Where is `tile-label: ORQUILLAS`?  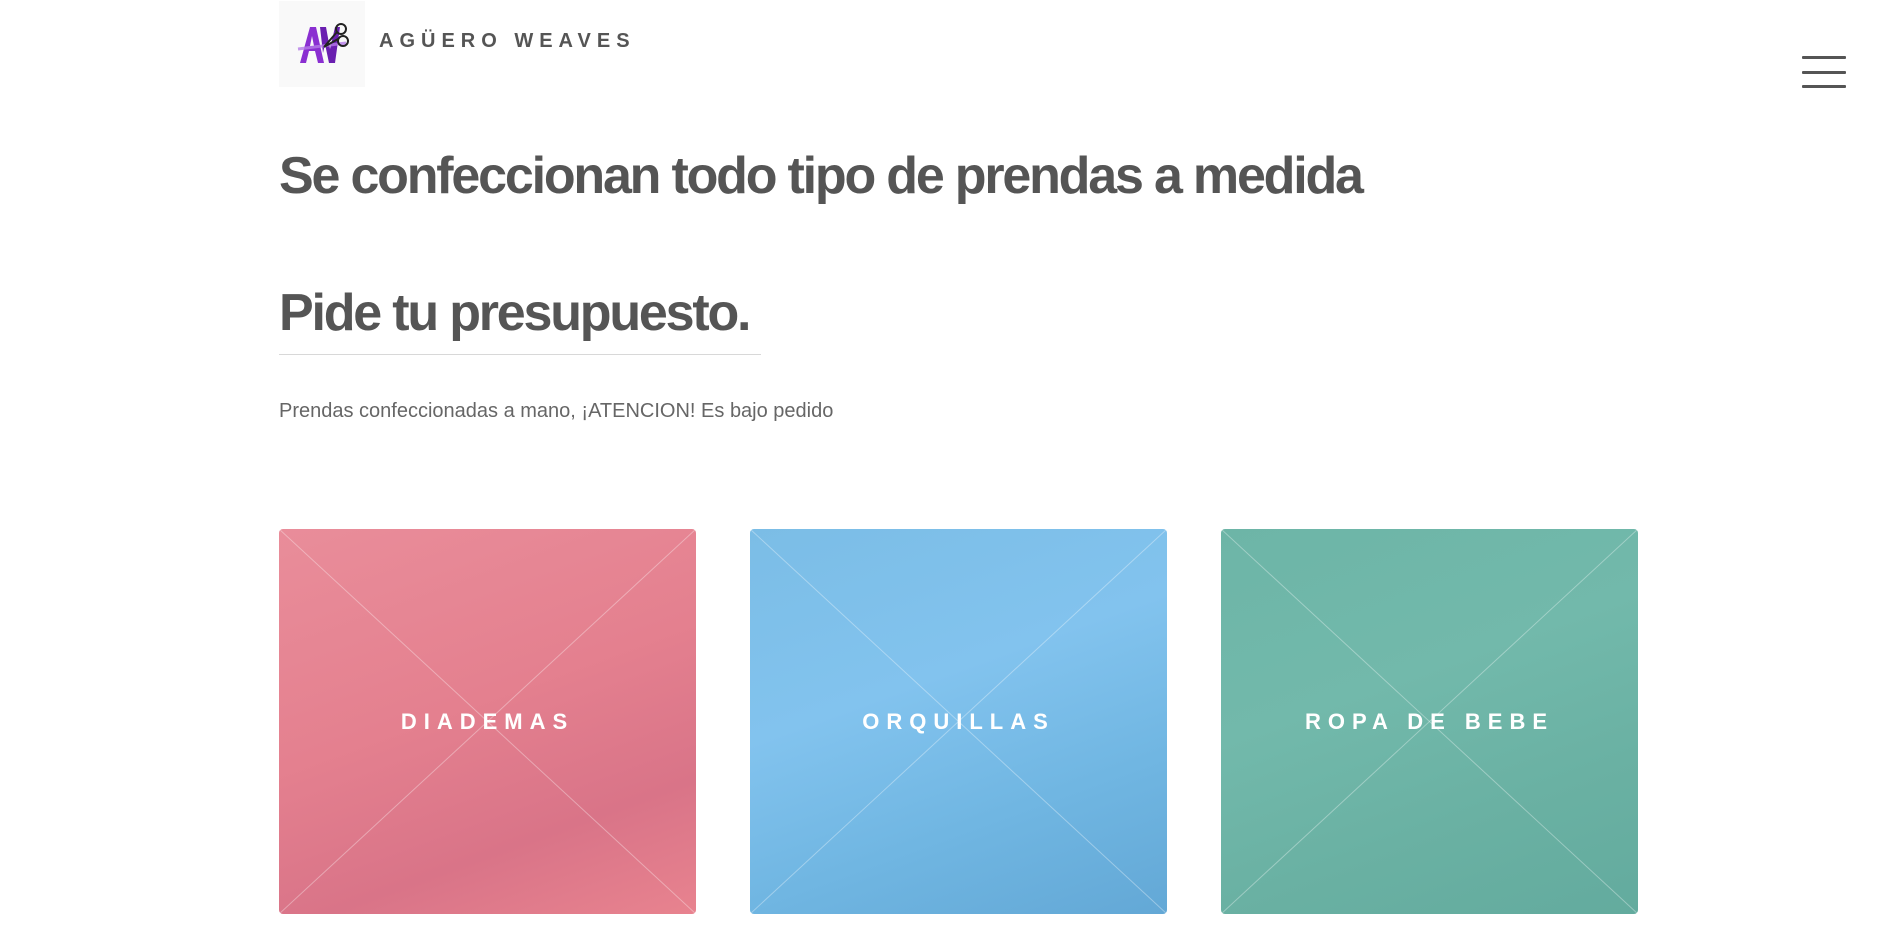 tile-label: ORQUILLAS is located at coordinates (958, 721).